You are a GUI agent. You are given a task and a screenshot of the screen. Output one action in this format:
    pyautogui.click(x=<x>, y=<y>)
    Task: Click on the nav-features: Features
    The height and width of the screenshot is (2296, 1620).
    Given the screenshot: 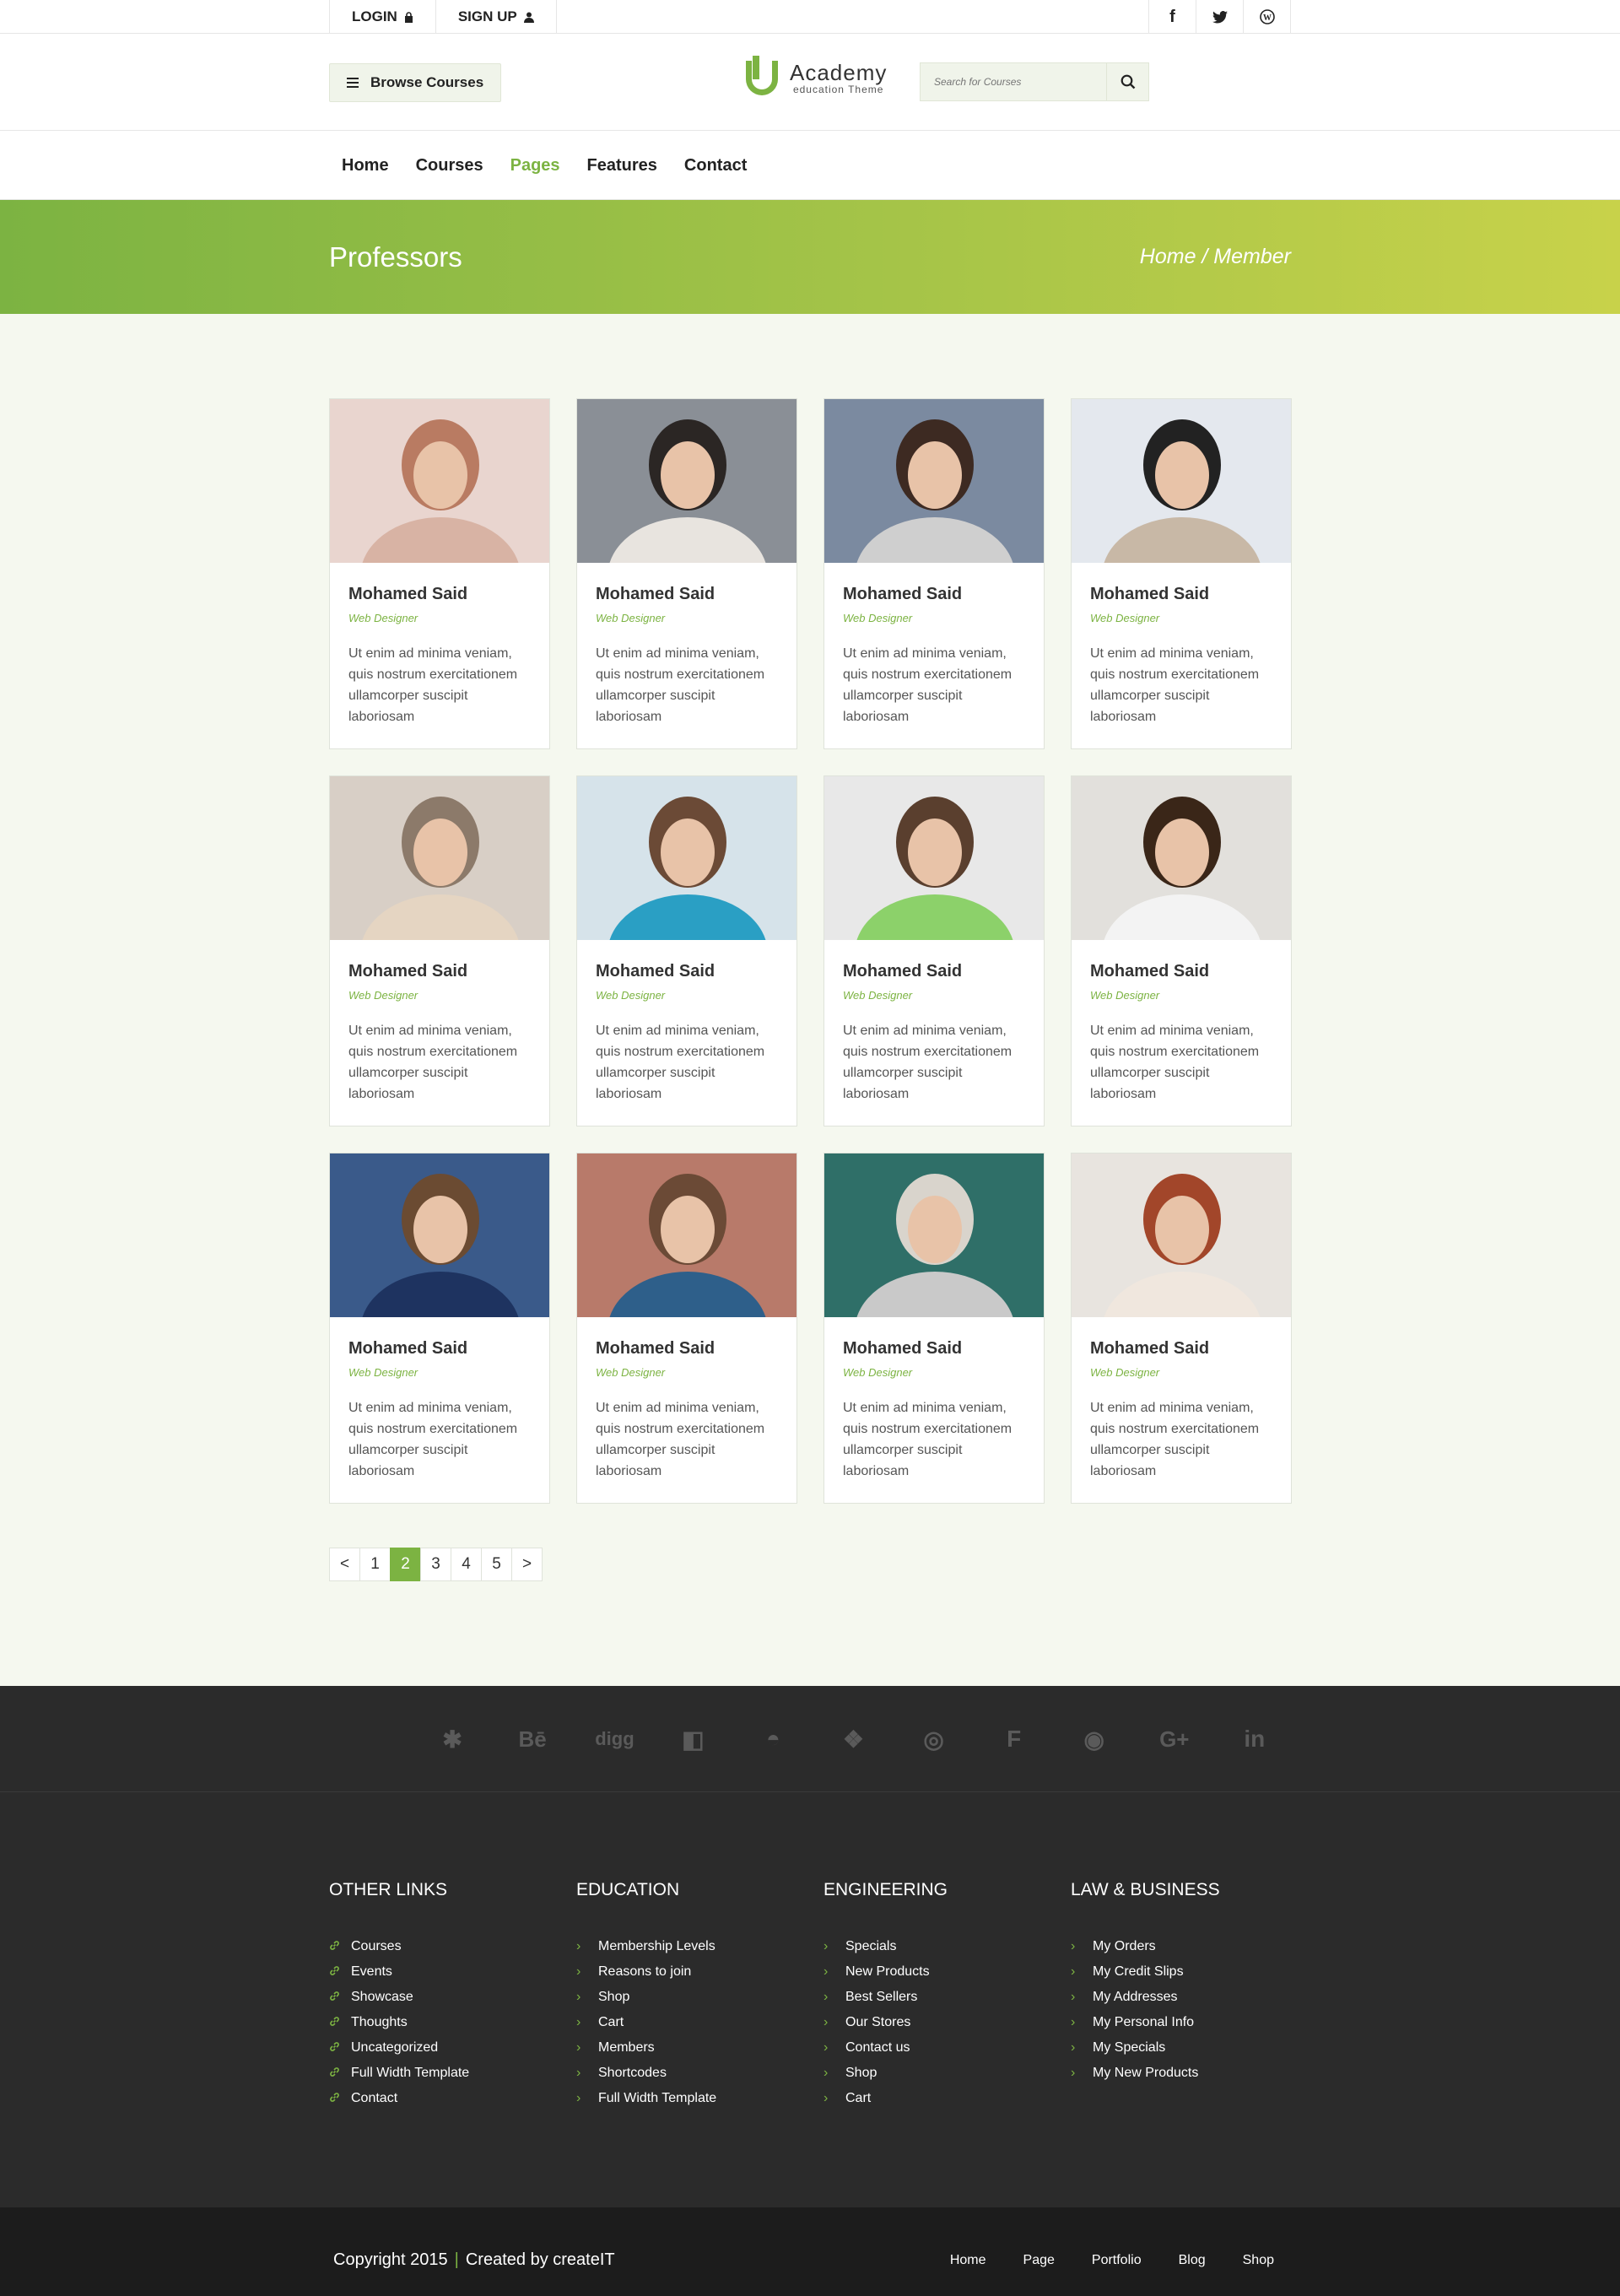 What is the action you would take?
    pyautogui.click(x=622, y=166)
    